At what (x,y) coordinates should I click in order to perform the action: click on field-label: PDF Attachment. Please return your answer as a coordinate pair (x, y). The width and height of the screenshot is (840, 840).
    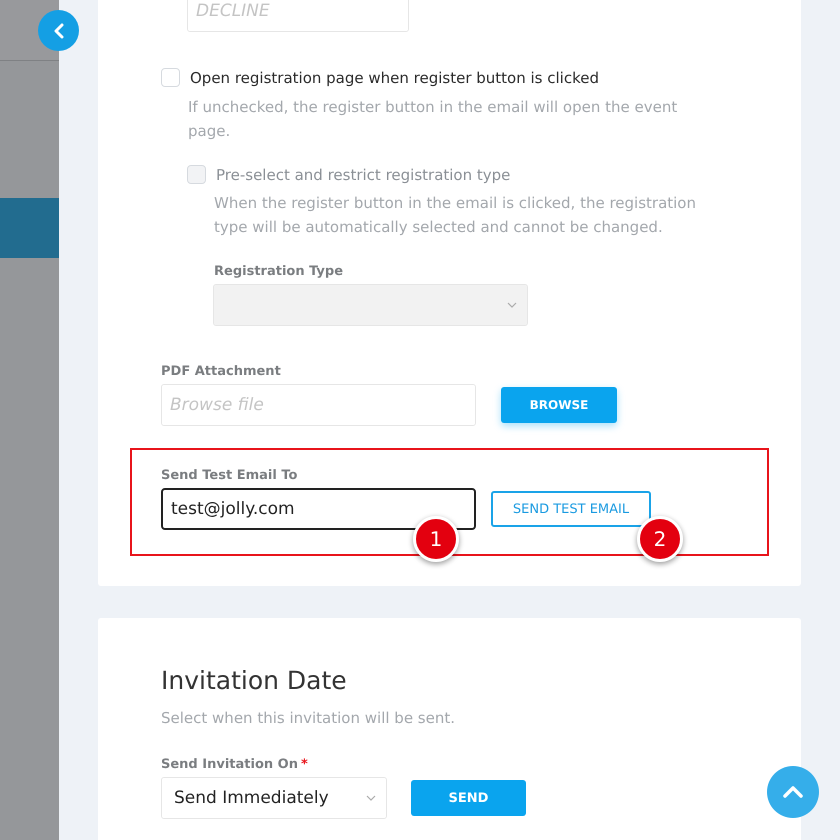
    Looking at the image, I should click on (221, 371).